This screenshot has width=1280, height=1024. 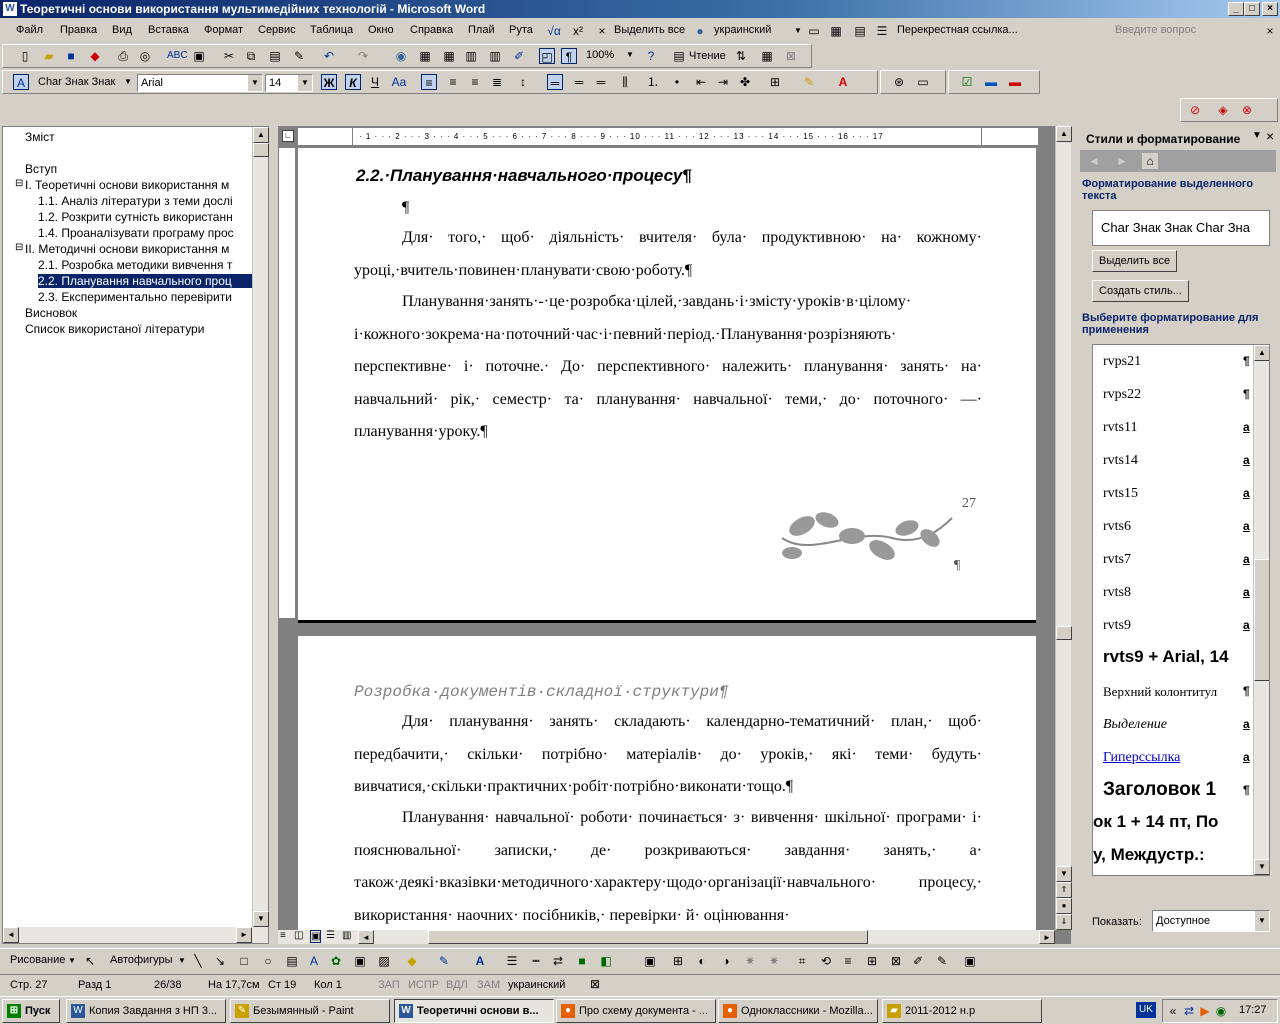 What do you see at coordinates (298, 935) in the screenshot?
I see `web-view-icon: ◫` at bounding box center [298, 935].